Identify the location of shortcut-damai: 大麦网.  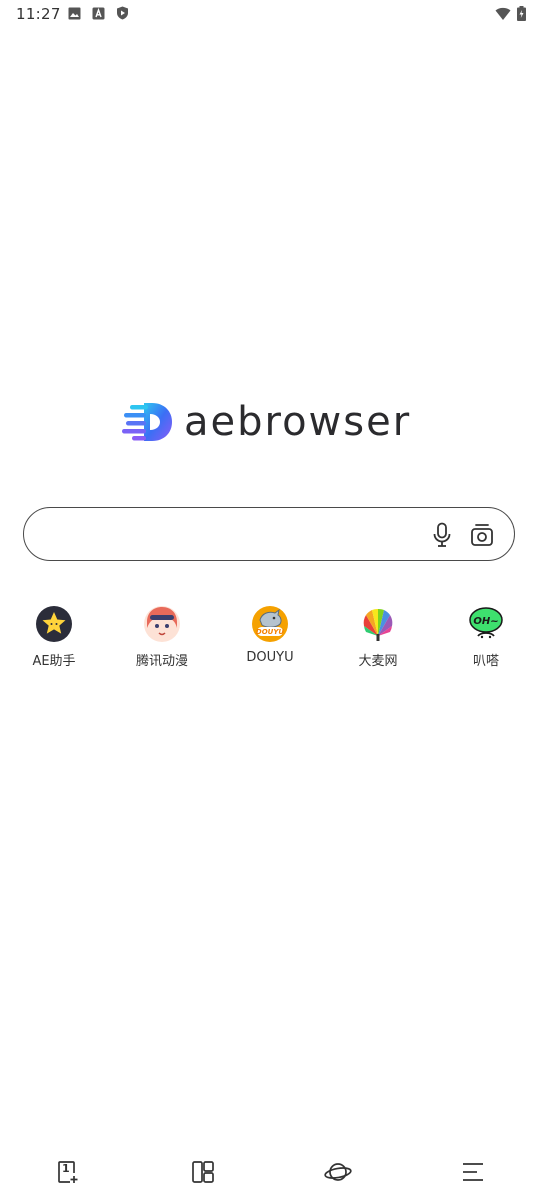
(378, 639).